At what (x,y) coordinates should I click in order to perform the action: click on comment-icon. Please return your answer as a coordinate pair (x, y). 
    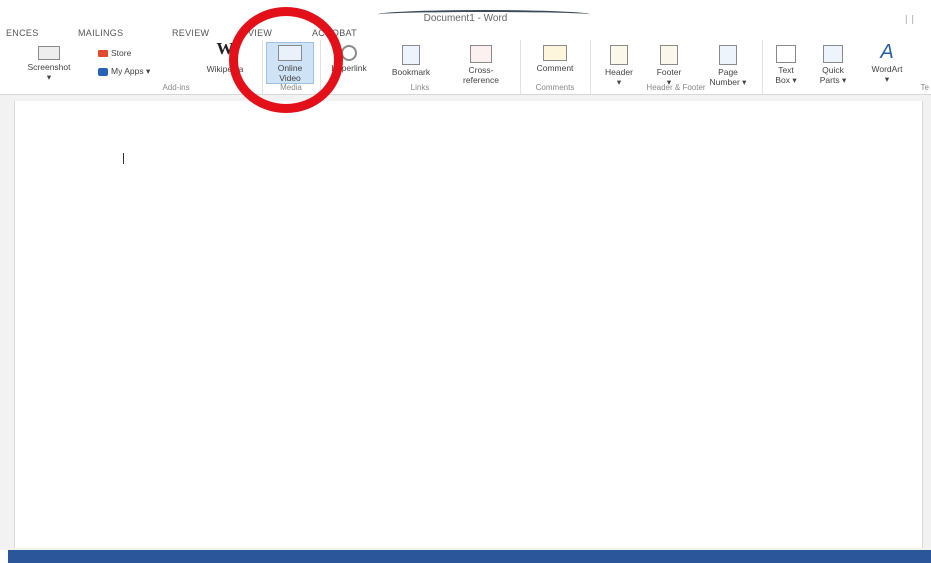
    Looking at the image, I should click on (555, 53).